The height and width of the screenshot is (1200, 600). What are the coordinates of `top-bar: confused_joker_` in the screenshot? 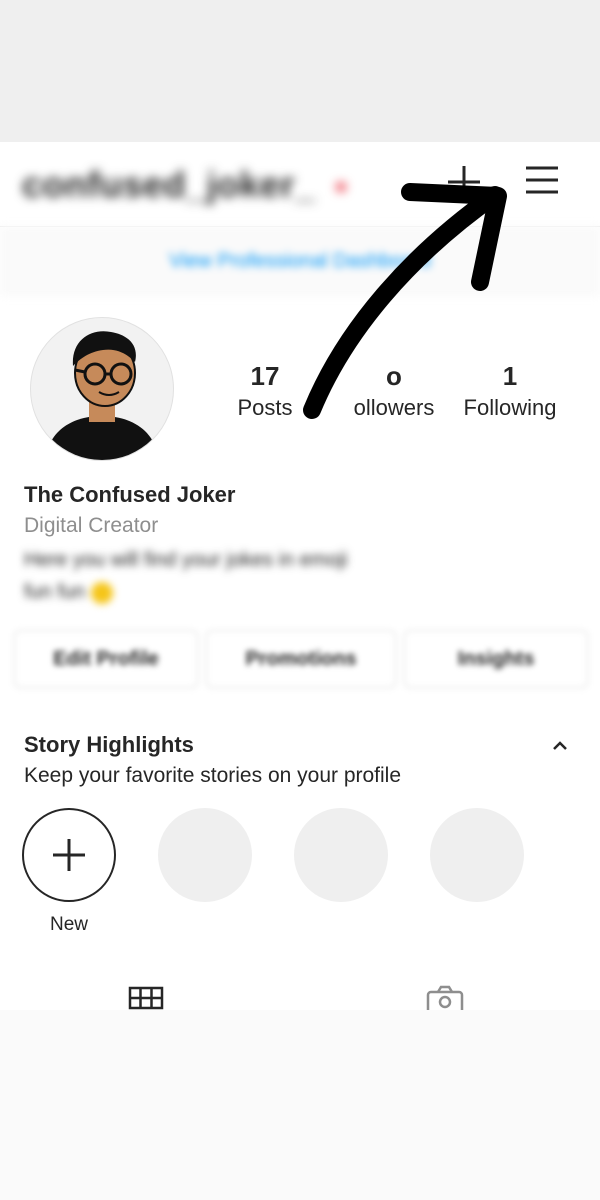 It's located at (300, 184).